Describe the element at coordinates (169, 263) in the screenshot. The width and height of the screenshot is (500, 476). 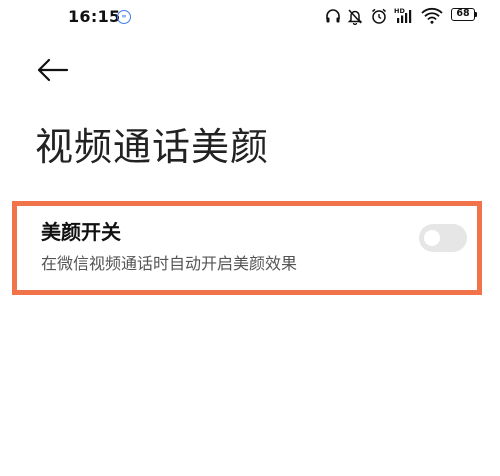
I see `setting-description: 在微信视频通话时自动开启美颜效果` at that location.